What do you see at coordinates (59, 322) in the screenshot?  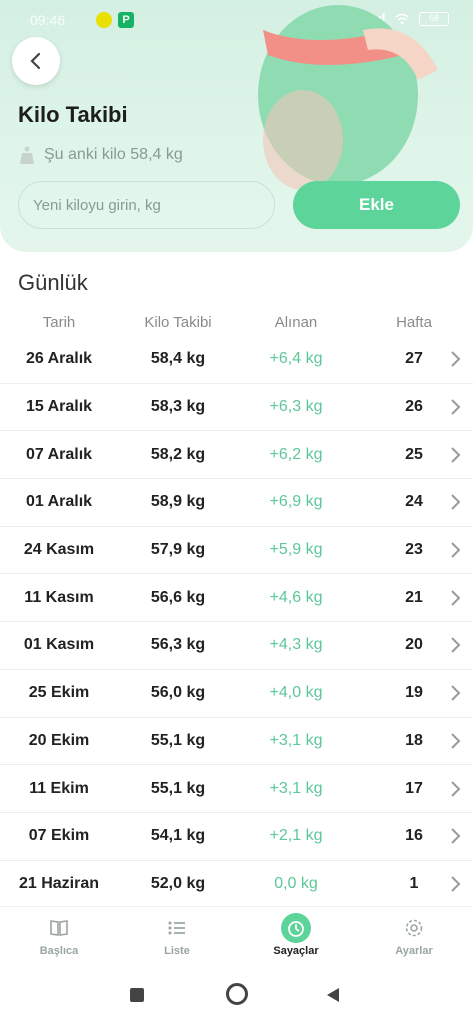 I see `col-header-date: Tarih` at bounding box center [59, 322].